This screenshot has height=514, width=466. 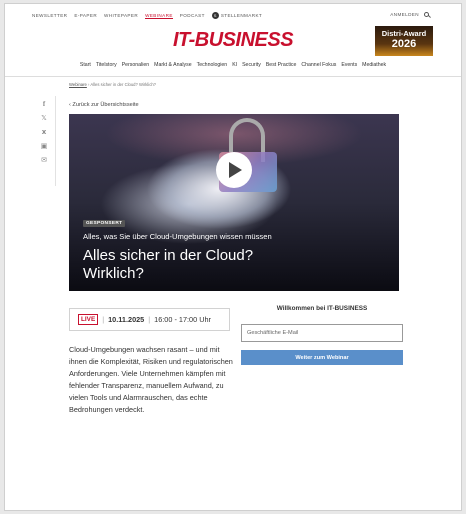 I want to click on link-newsletter: NEWSLETTER, so click(x=49, y=15).